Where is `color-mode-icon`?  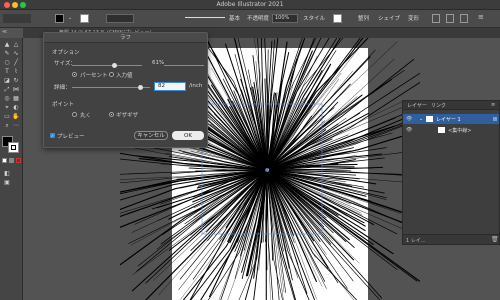 color-mode-icon is located at coordinates (4, 160).